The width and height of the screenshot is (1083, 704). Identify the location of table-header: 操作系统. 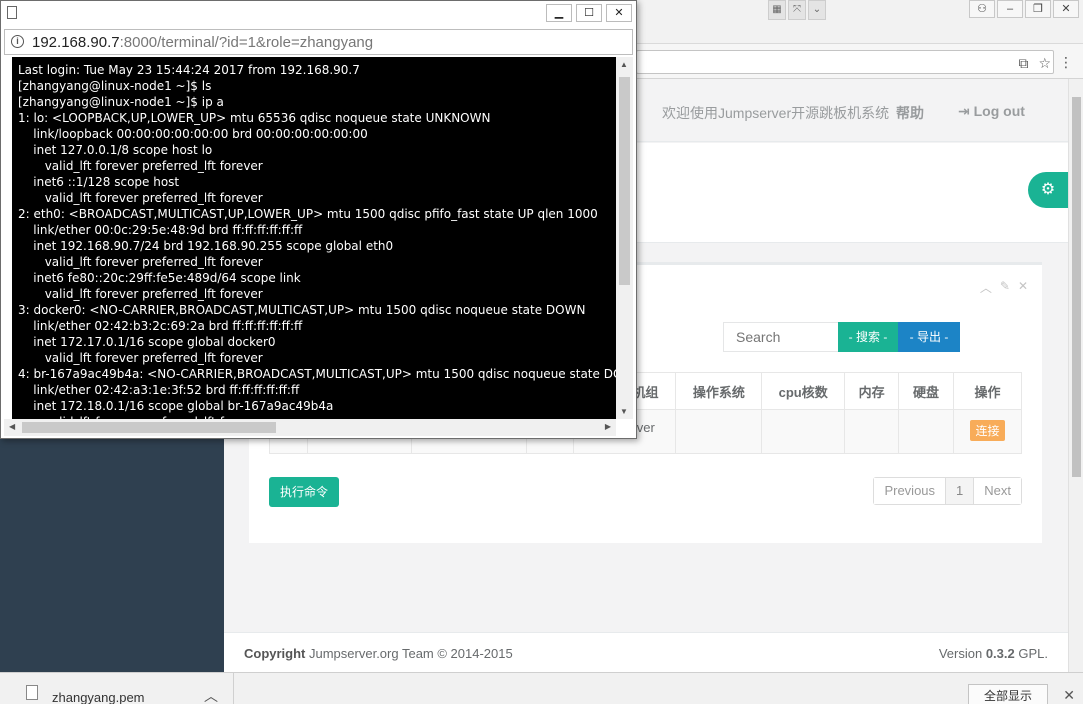
(719, 391).